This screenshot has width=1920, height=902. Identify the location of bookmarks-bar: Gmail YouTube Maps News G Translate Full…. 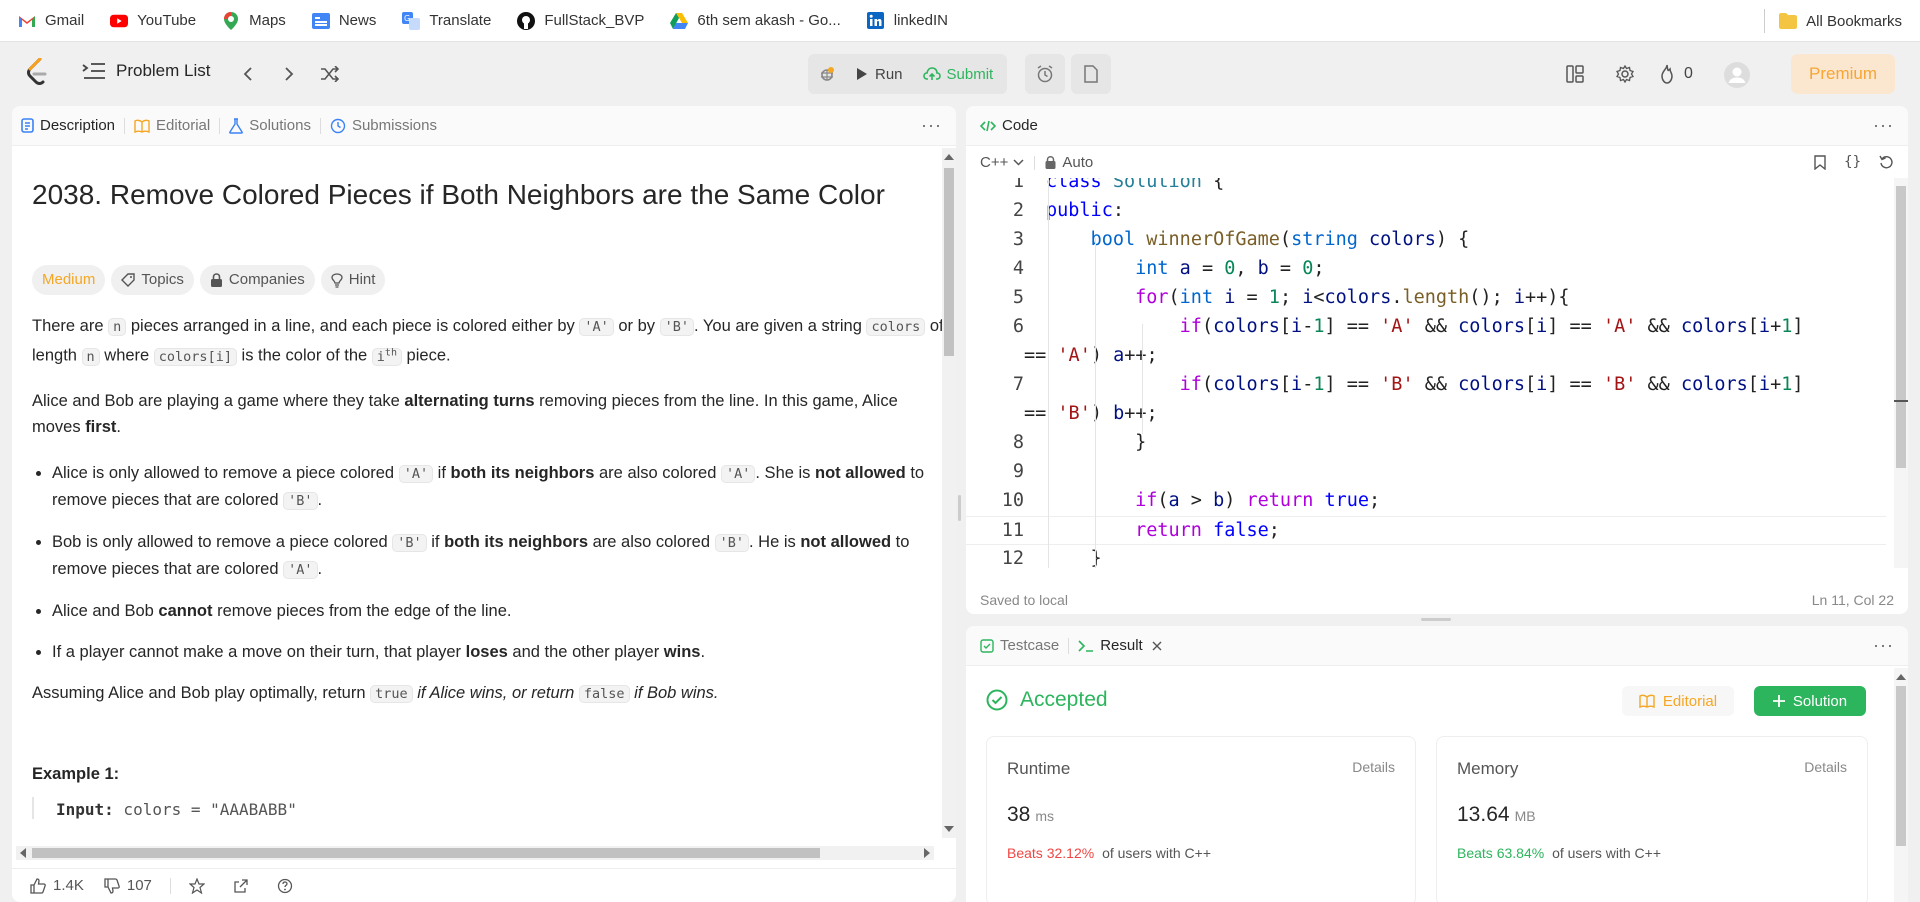
(960, 21).